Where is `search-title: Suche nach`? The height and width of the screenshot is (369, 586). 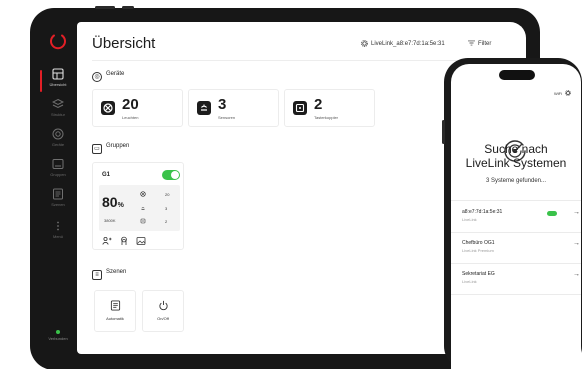 search-title: Suche nach is located at coordinates (516, 149).